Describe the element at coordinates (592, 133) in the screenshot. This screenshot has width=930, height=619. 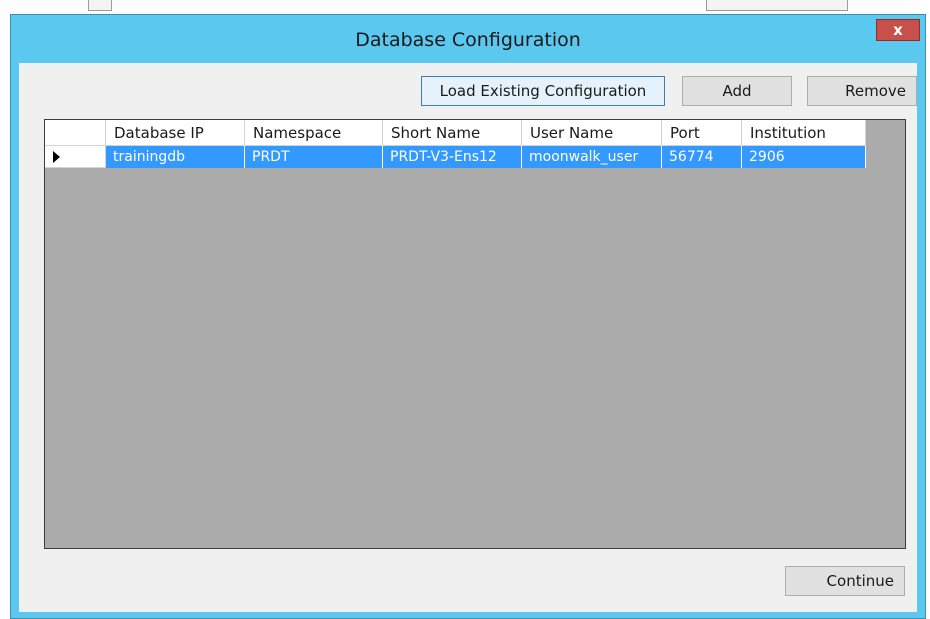
I see `column-header-user-name: User Name` at that location.